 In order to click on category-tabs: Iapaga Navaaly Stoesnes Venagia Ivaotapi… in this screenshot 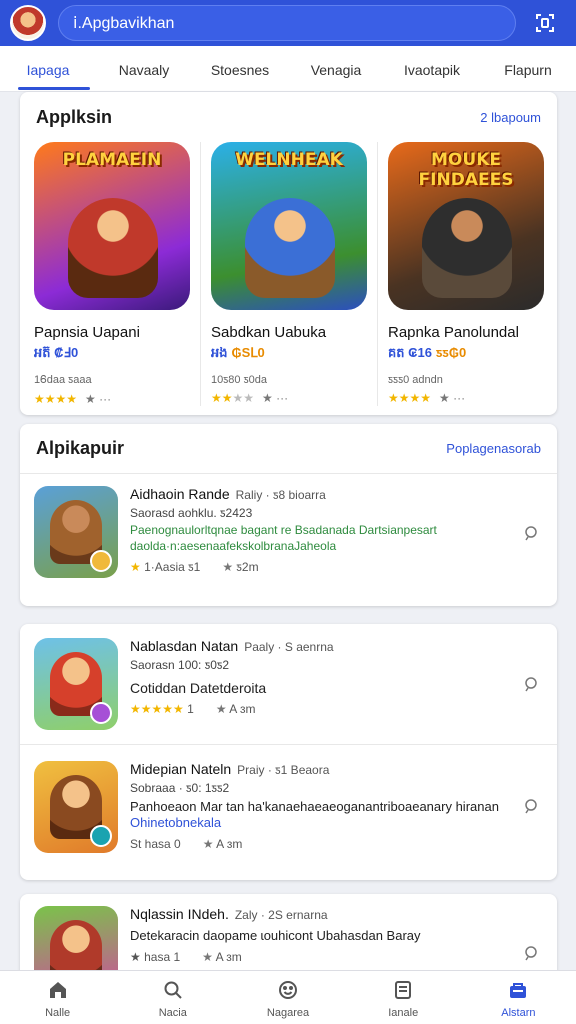, I will do `click(288, 69)`.